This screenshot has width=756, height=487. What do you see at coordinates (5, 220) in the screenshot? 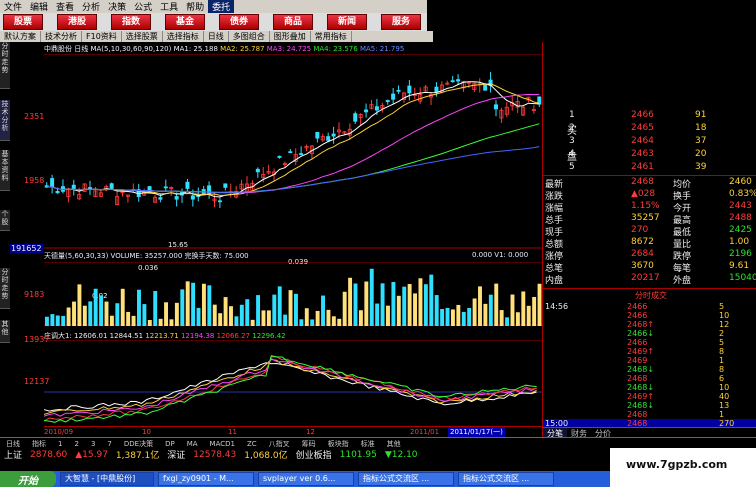
I see `tab-stock: 个股` at bounding box center [5, 220].